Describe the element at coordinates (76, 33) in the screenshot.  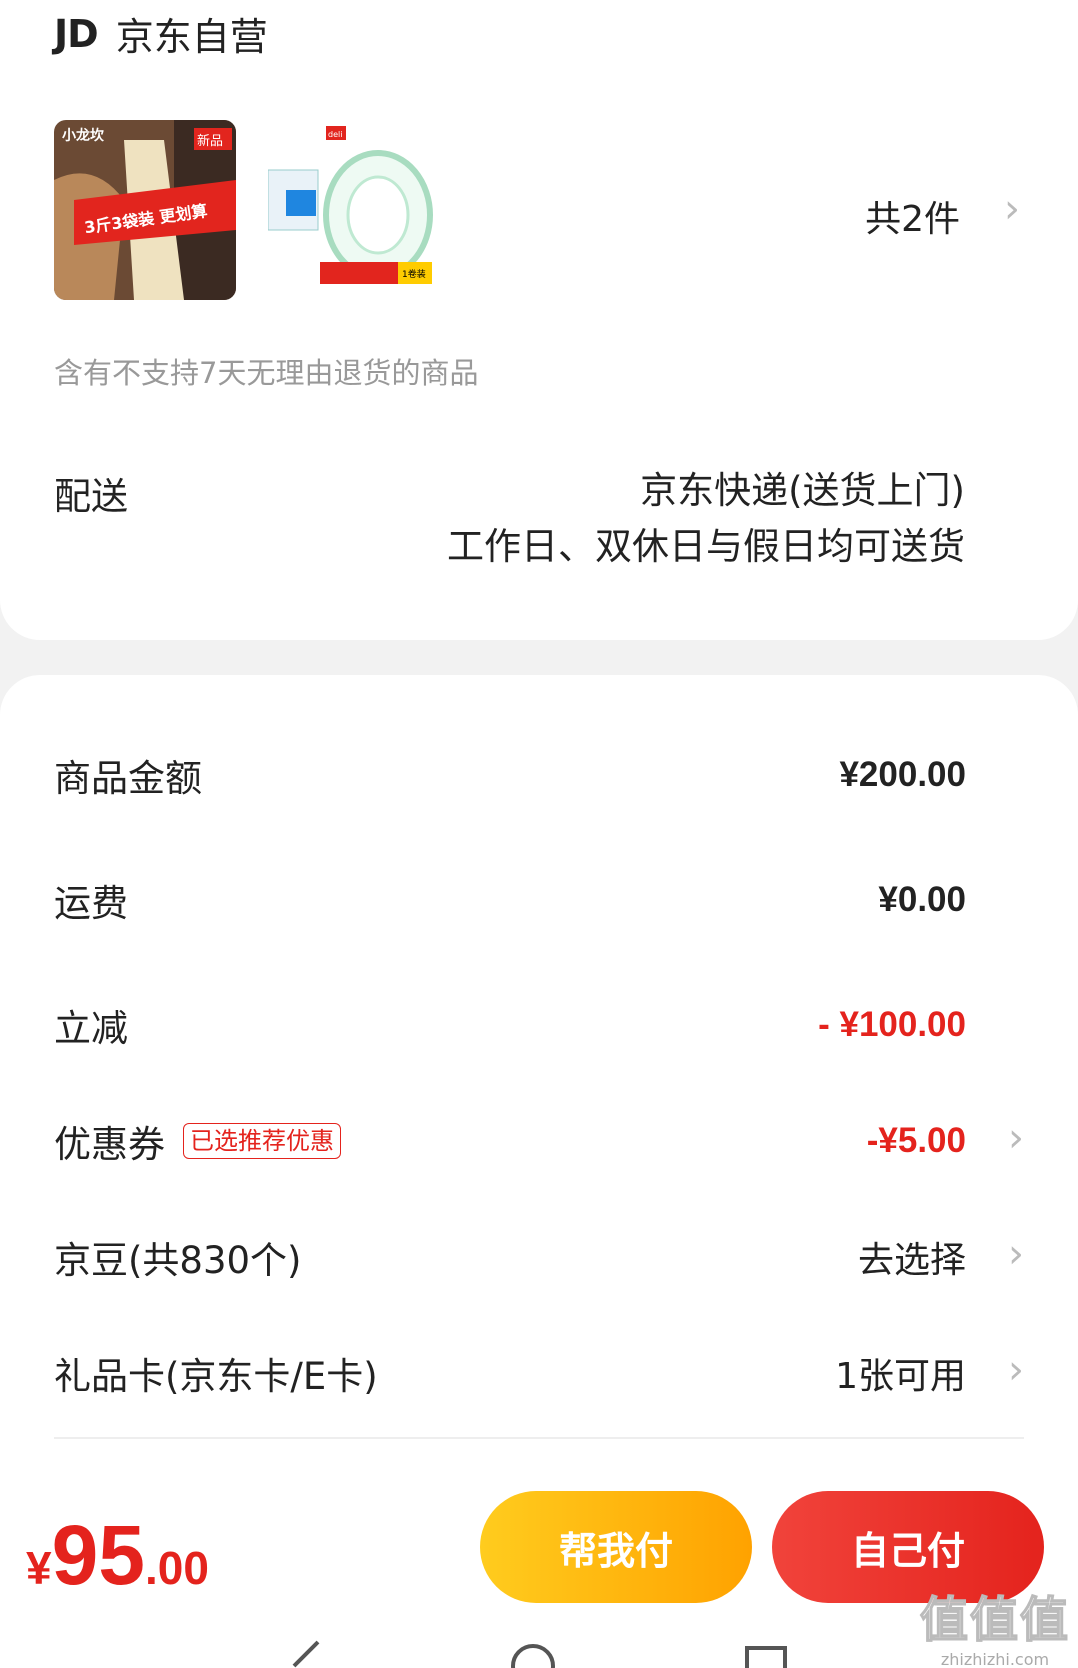
I see `jd-logo: JD` at that location.